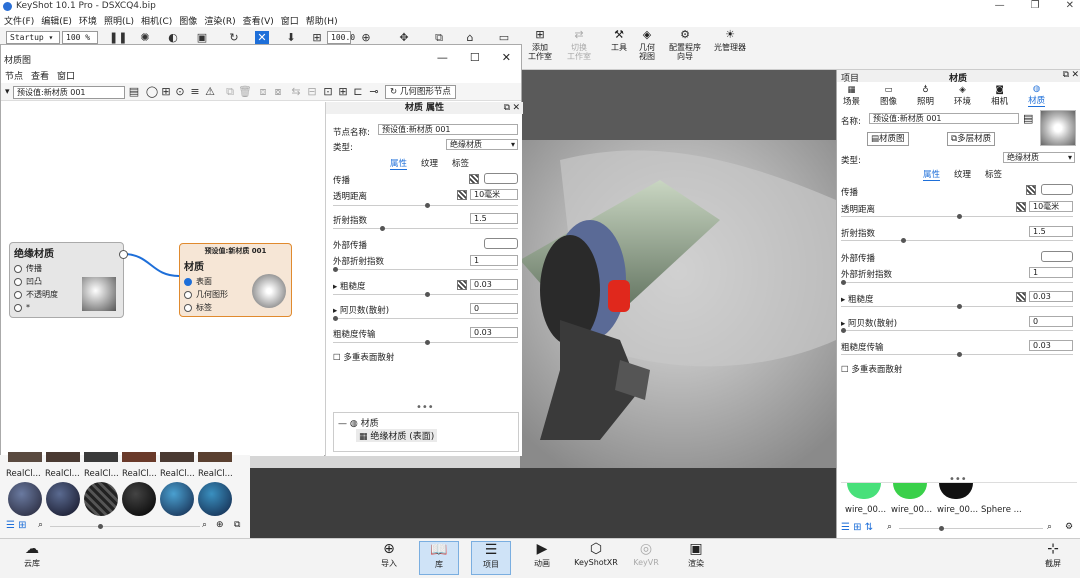 Image resolution: width=1080 pixels, height=578 pixels. I want to click on upload-icon: ⊕, so click(220, 525).